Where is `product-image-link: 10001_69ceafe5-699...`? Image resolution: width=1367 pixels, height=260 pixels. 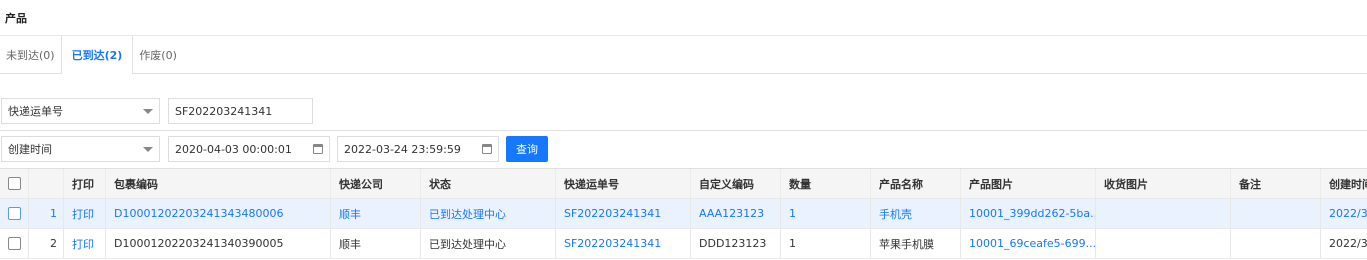 product-image-link: 10001_69ceafe5-699... is located at coordinates (1028, 243).